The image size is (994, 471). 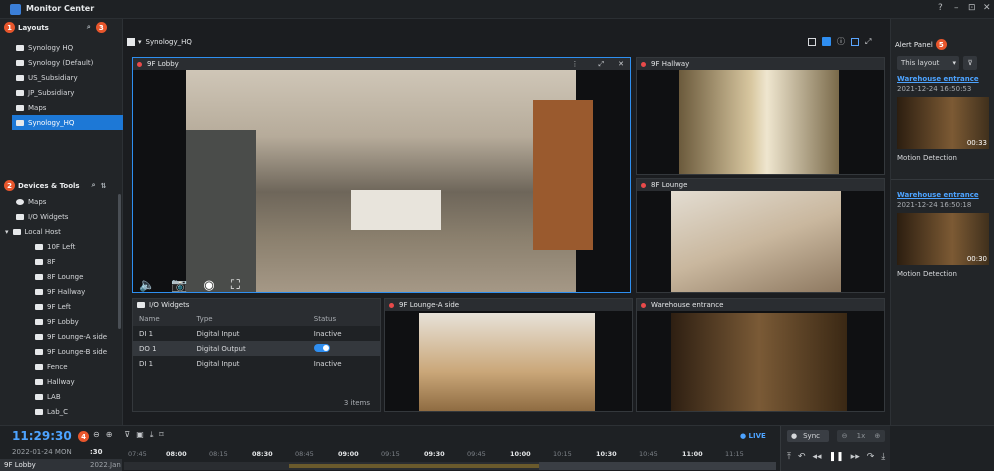 What do you see at coordinates (972, 8) in the screenshot?
I see `restore-button: ⊡` at bounding box center [972, 8].